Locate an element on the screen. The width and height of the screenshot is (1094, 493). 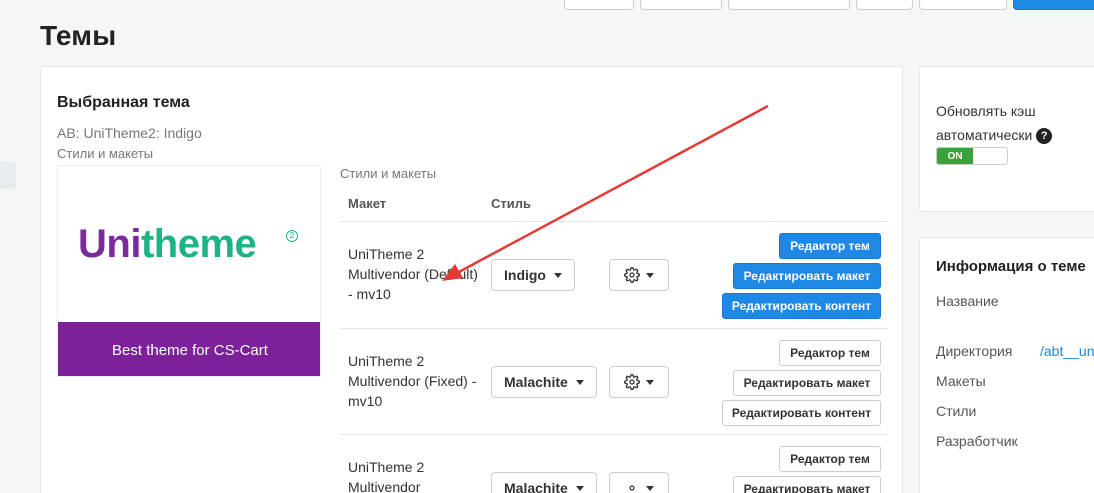
layouts-caption: Стили и макеты is located at coordinates (388, 173).